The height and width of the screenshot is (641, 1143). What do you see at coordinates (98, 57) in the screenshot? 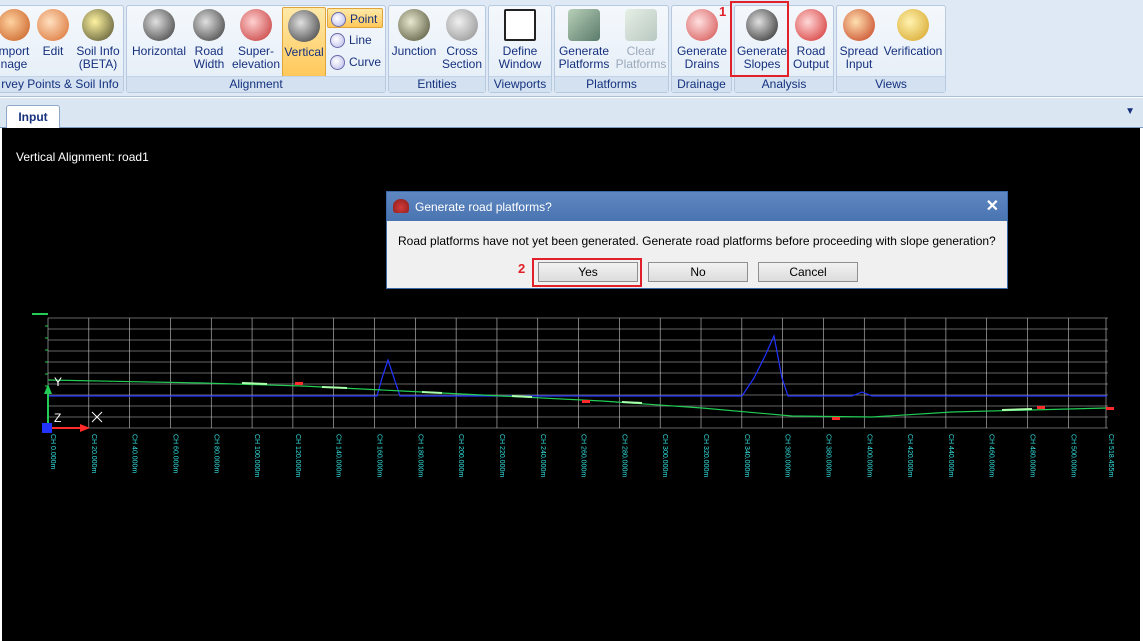
I see `soil-info-label: Soil Info (BETA)` at bounding box center [98, 57].